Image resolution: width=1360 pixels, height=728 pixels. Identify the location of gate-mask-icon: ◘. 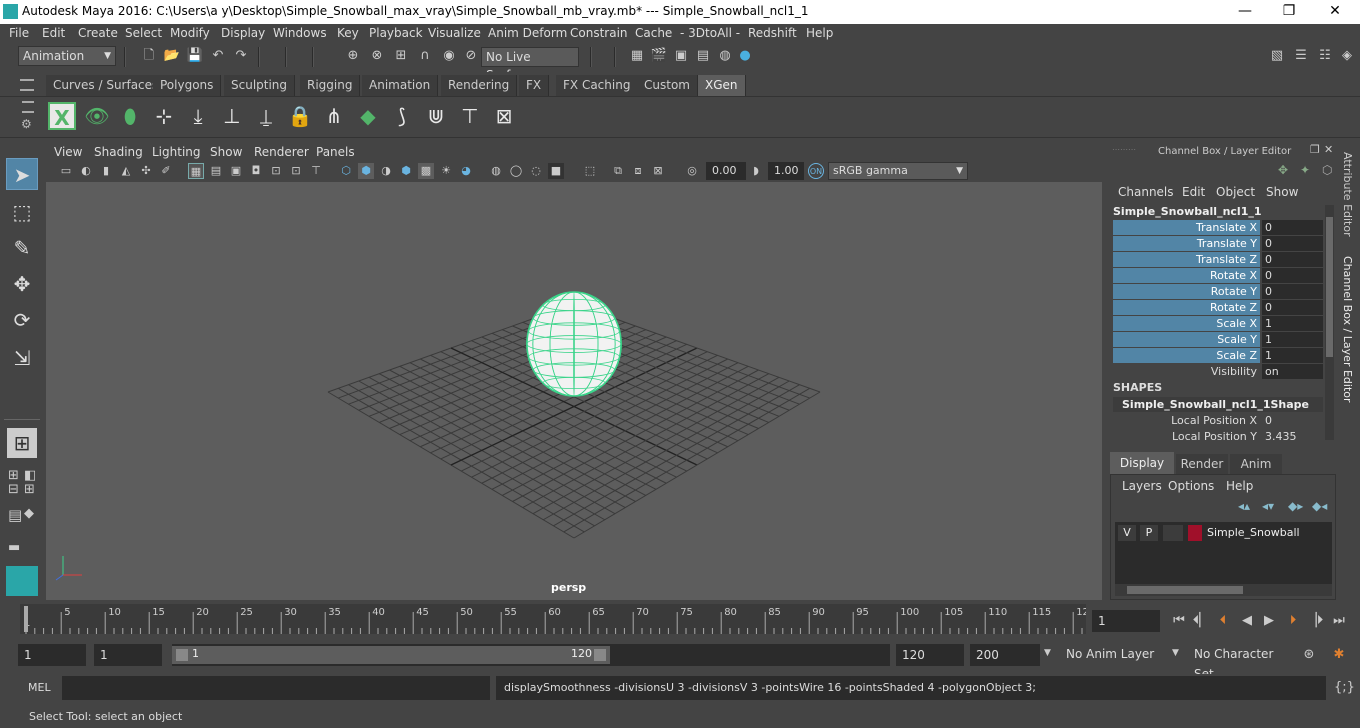
(256, 171).